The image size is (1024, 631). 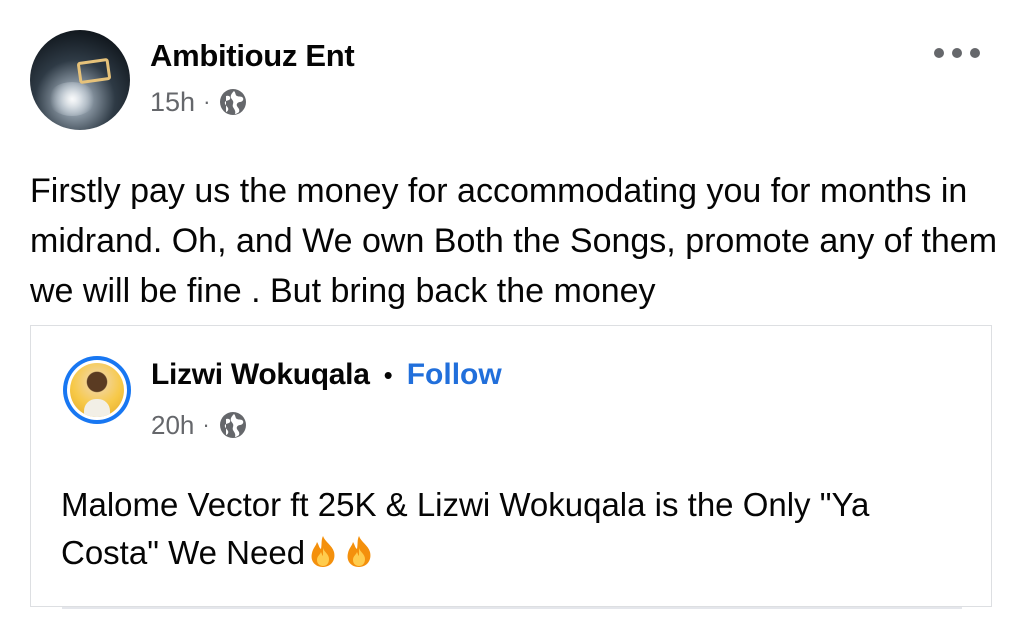 I want to click on avatar-smoke-graphic, so click(x=72, y=99).